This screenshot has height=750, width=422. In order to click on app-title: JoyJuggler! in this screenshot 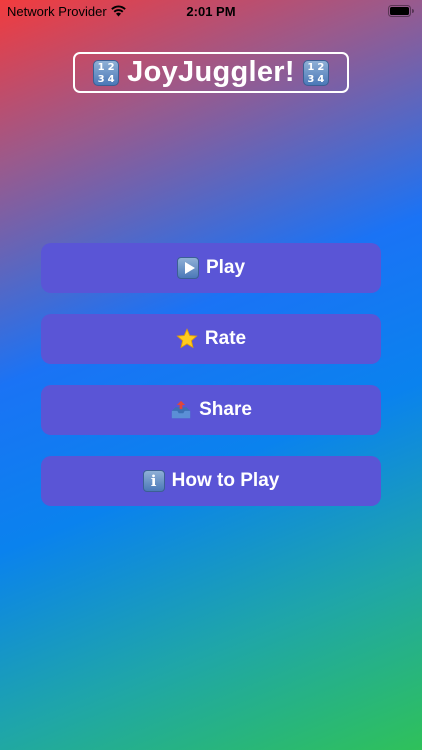, I will do `click(211, 72)`.